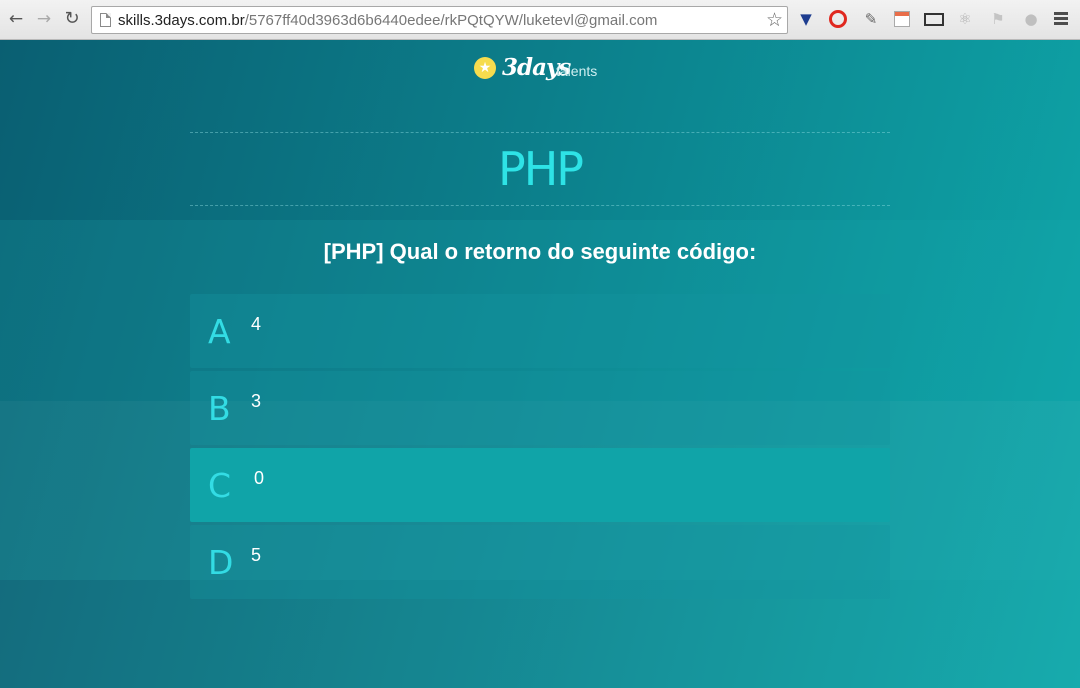 The image size is (1080, 688). Describe the element at coordinates (965, 19) in the screenshot. I see `extension-react-icon: ⚛` at that location.